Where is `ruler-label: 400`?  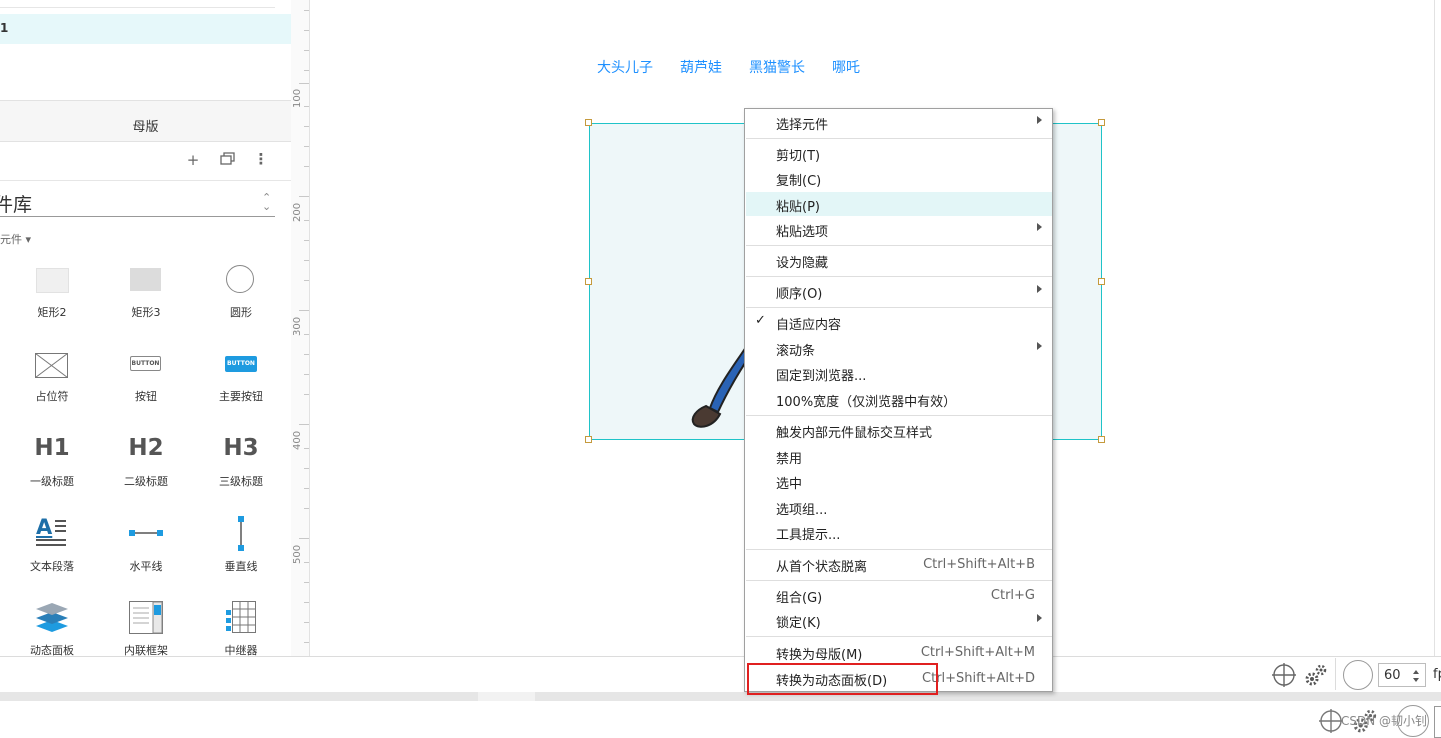 ruler-label: 400 is located at coordinates (297, 440).